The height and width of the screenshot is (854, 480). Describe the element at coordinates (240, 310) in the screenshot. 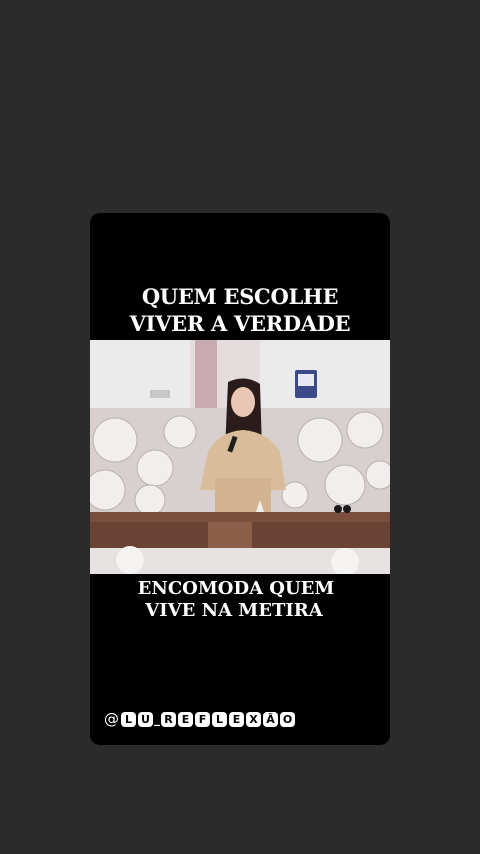

I see `caption-top: QUEM ESCOLHE VIVER A VERDADE` at that location.